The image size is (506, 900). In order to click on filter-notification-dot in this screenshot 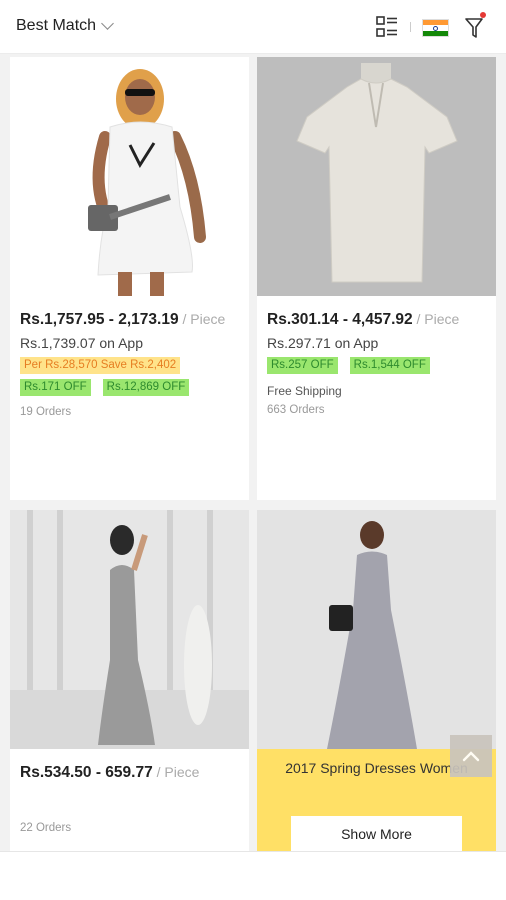, I will do `click(483, 15)`.